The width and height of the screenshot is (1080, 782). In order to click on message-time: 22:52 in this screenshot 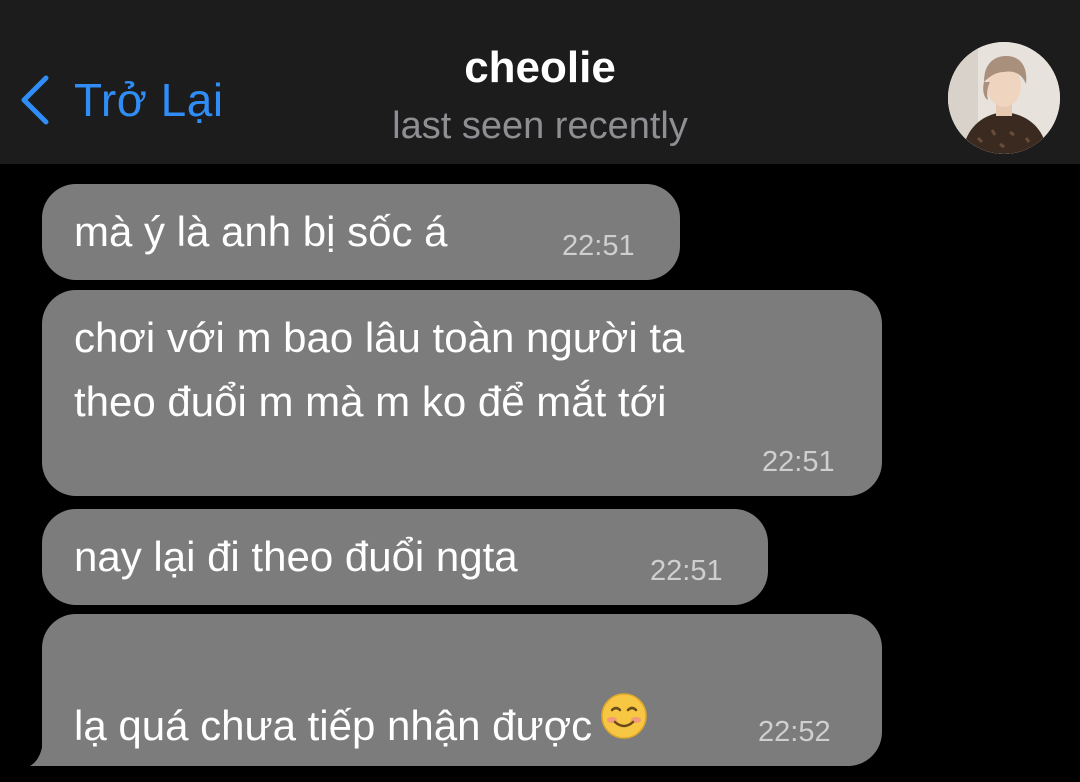, I will do `click(794, 732)`.